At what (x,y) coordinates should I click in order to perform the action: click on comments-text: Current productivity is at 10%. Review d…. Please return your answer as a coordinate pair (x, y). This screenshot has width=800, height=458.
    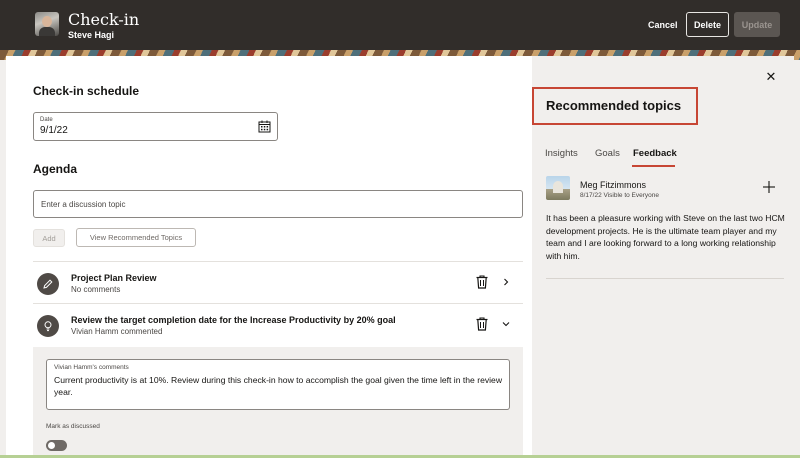
    Looking at the image, I should click on (278, 386).